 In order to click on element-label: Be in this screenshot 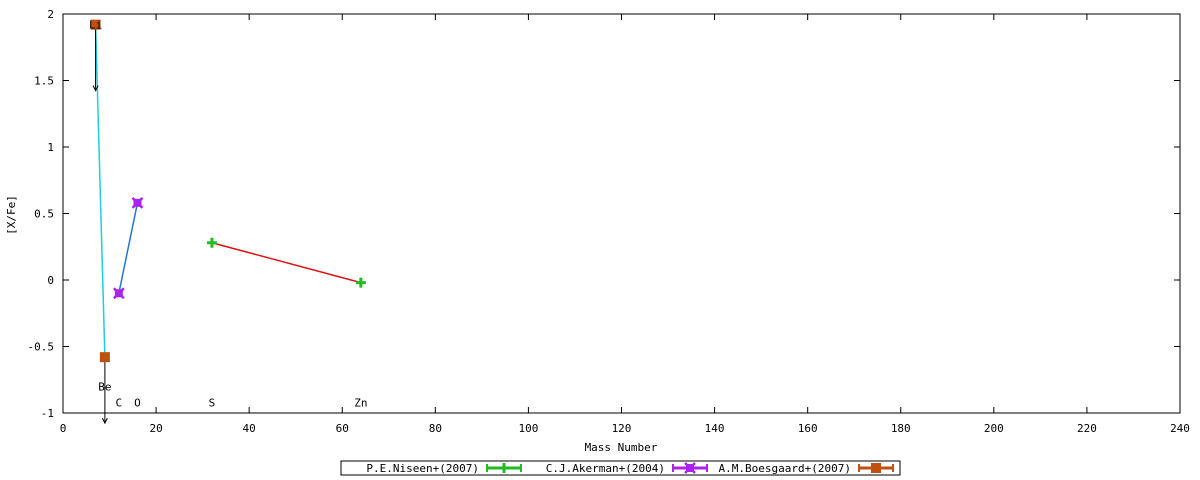, I will do `click(104, 386)`.